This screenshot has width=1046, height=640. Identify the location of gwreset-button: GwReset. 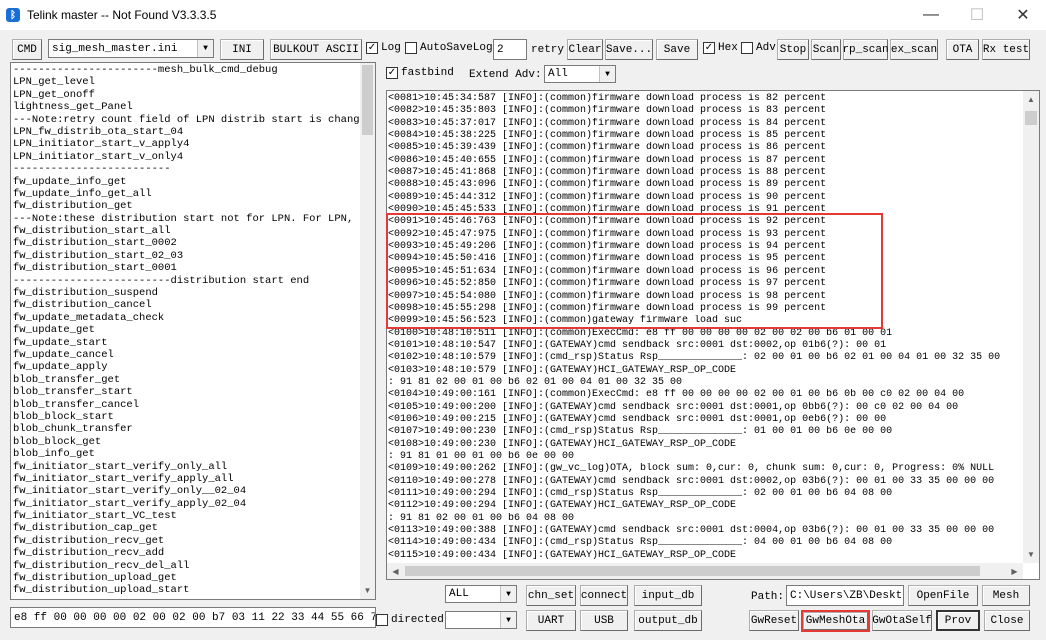
(774, 620).